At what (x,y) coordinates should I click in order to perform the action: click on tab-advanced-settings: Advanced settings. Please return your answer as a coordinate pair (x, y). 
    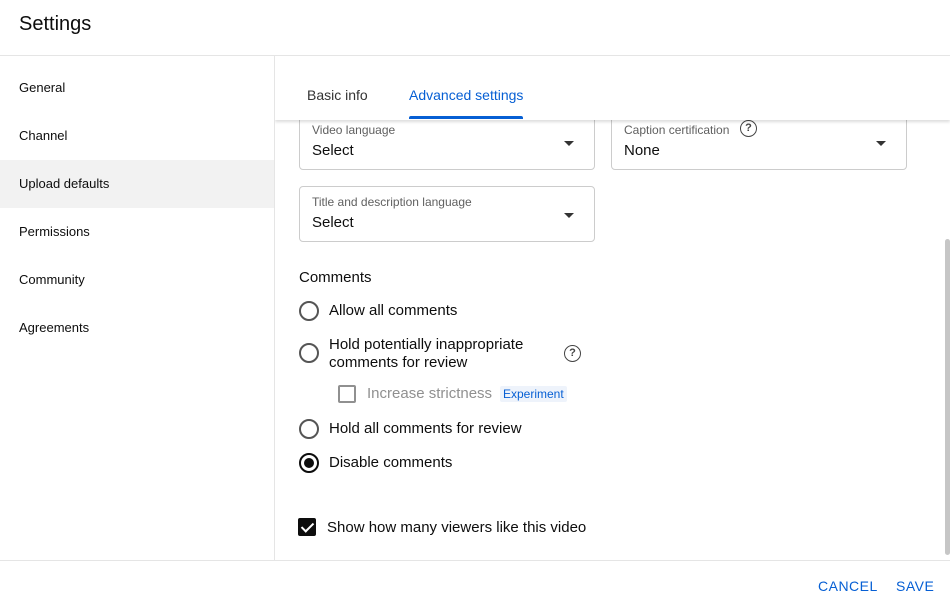
    Looking at the image, I should click on (466, 88).